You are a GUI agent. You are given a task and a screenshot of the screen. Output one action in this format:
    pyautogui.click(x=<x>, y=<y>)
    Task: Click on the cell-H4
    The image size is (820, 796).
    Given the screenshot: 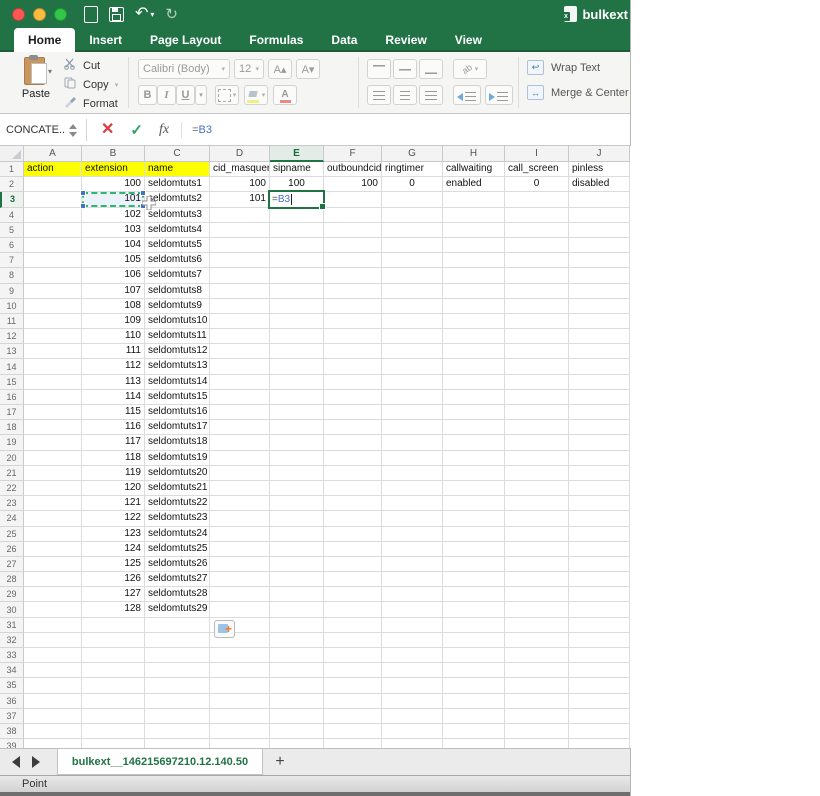 What is the action you would take?
    pyautogui.click(x=474, y=215)
    